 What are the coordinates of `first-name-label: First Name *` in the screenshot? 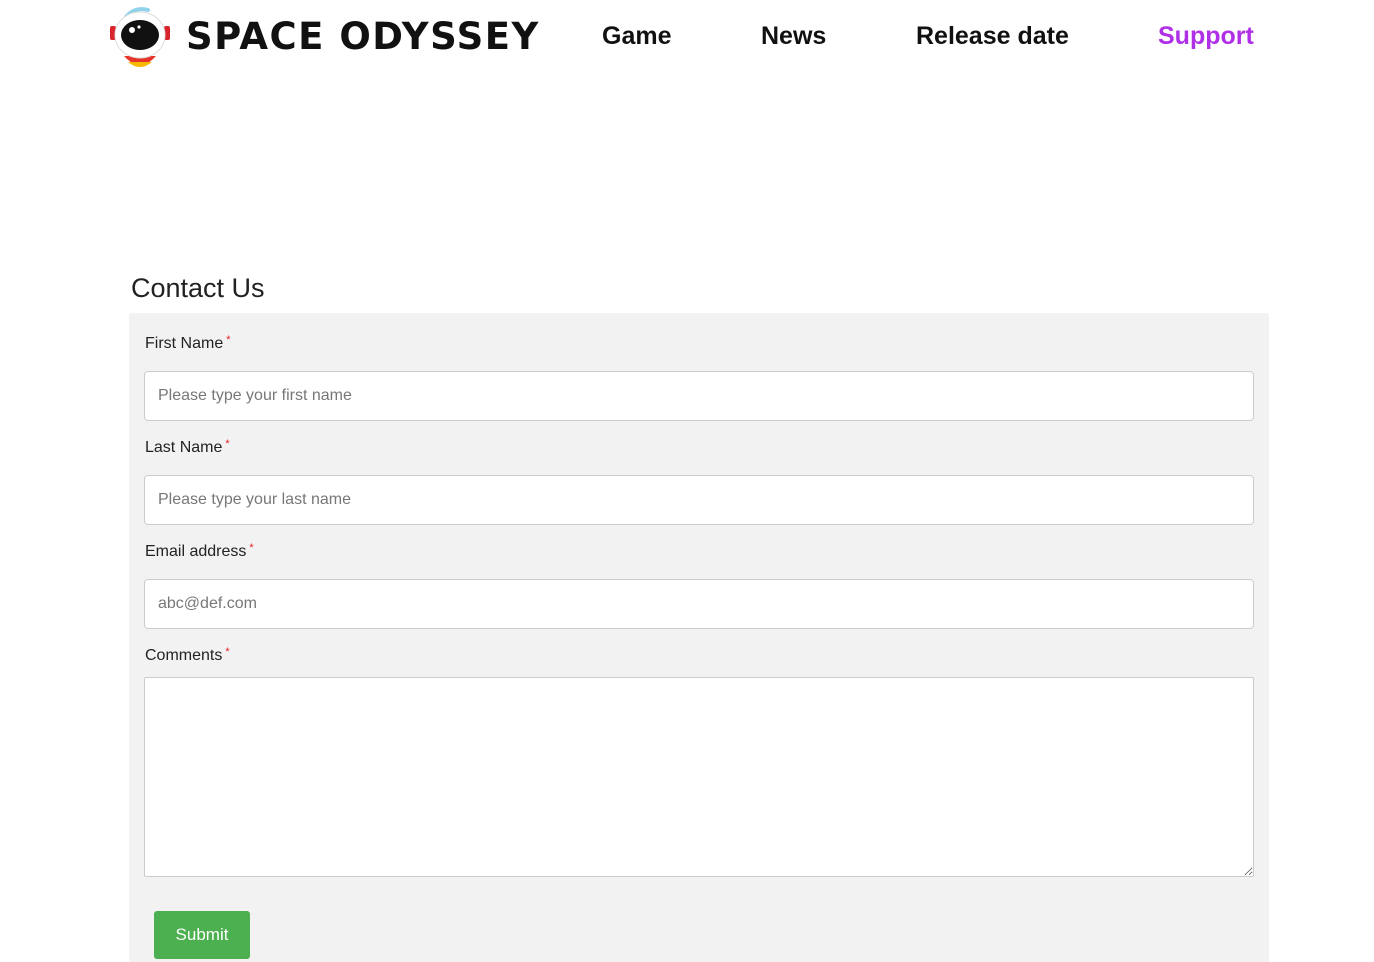 It's located at (188, 344).